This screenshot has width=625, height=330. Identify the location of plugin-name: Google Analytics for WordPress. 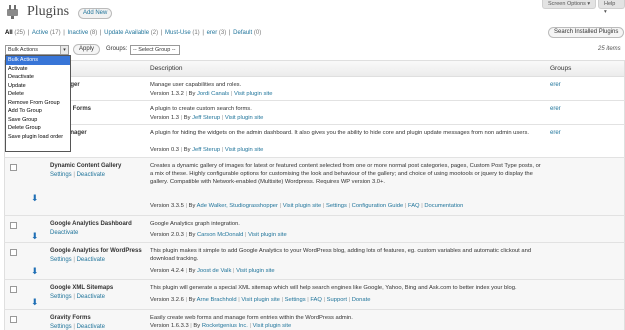
(96, 251).